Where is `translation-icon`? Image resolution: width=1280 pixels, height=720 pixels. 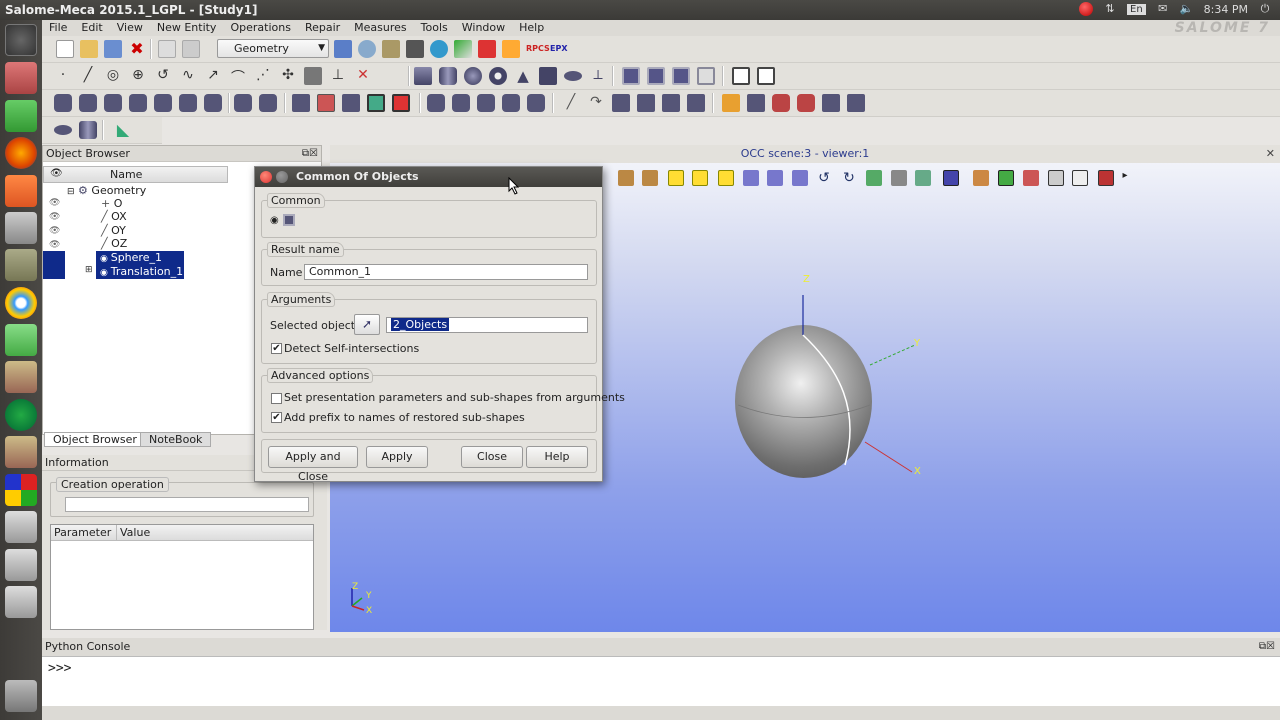
translation-icon is located at coordinates (63, 103).